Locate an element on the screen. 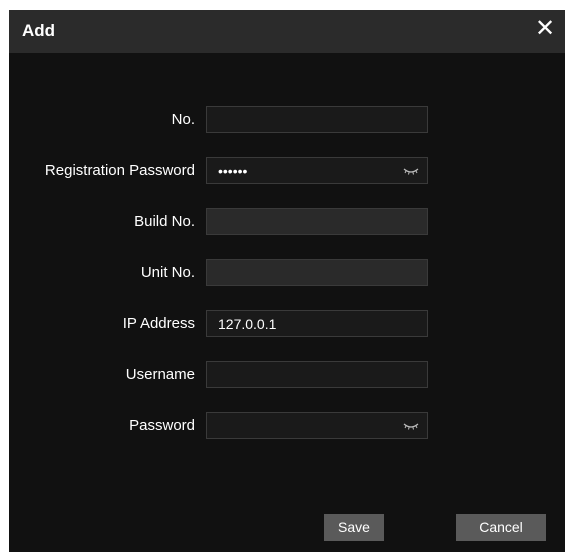 This screenshot has height=554, width=572. no-field-box is located at coordinates (317, 119).